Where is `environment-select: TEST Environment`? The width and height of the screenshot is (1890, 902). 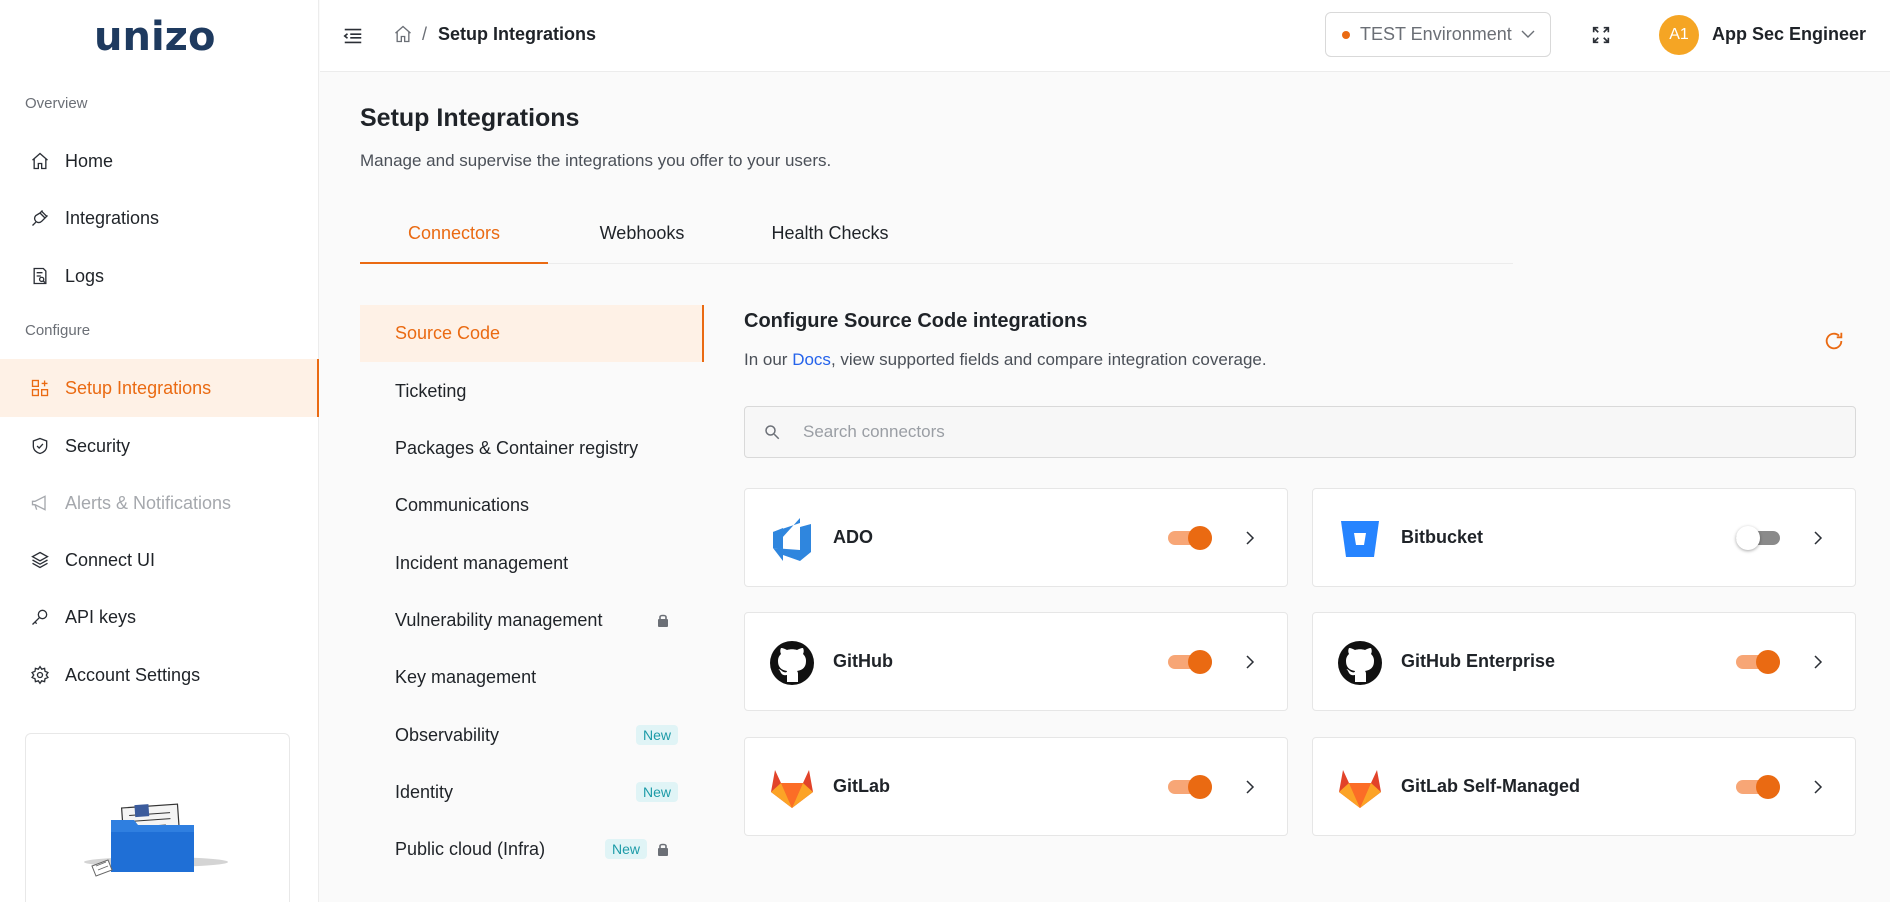 environment-select: TEST Environment is located at coordinates (1438, 34).